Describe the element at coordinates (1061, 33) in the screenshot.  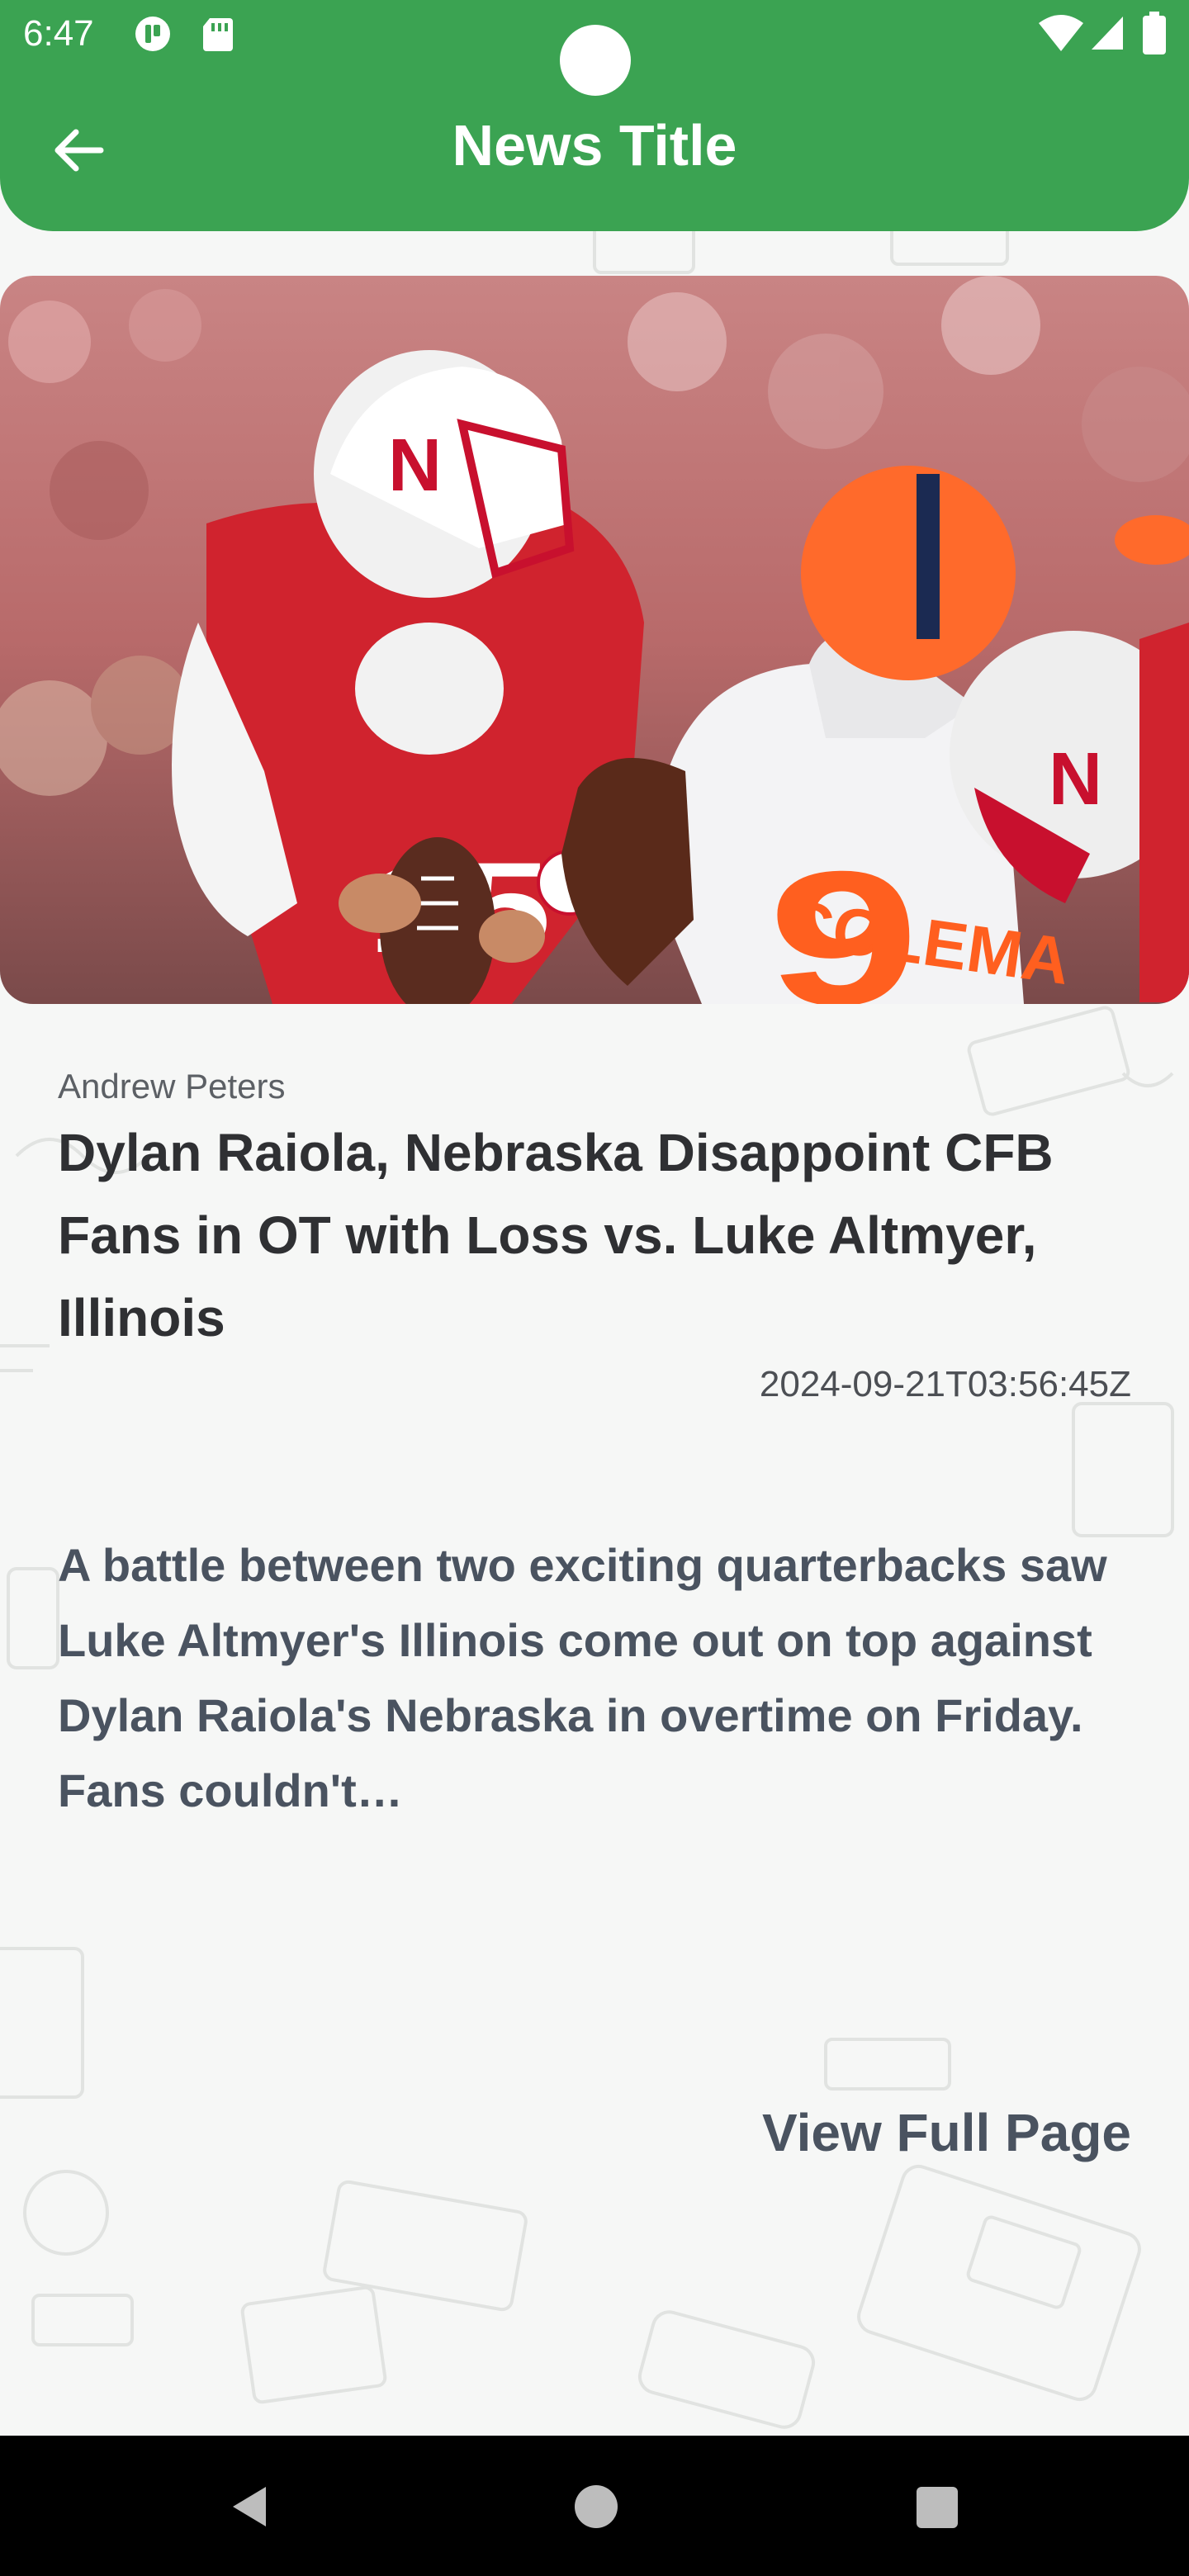
I see `wifi-icon` at that location.